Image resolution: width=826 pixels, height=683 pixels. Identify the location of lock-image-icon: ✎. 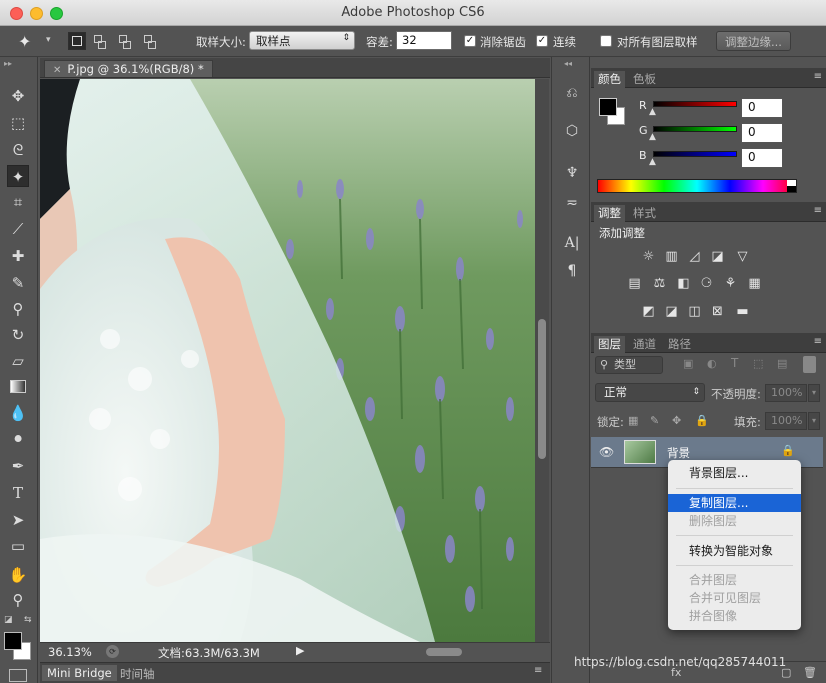
(654, 420).